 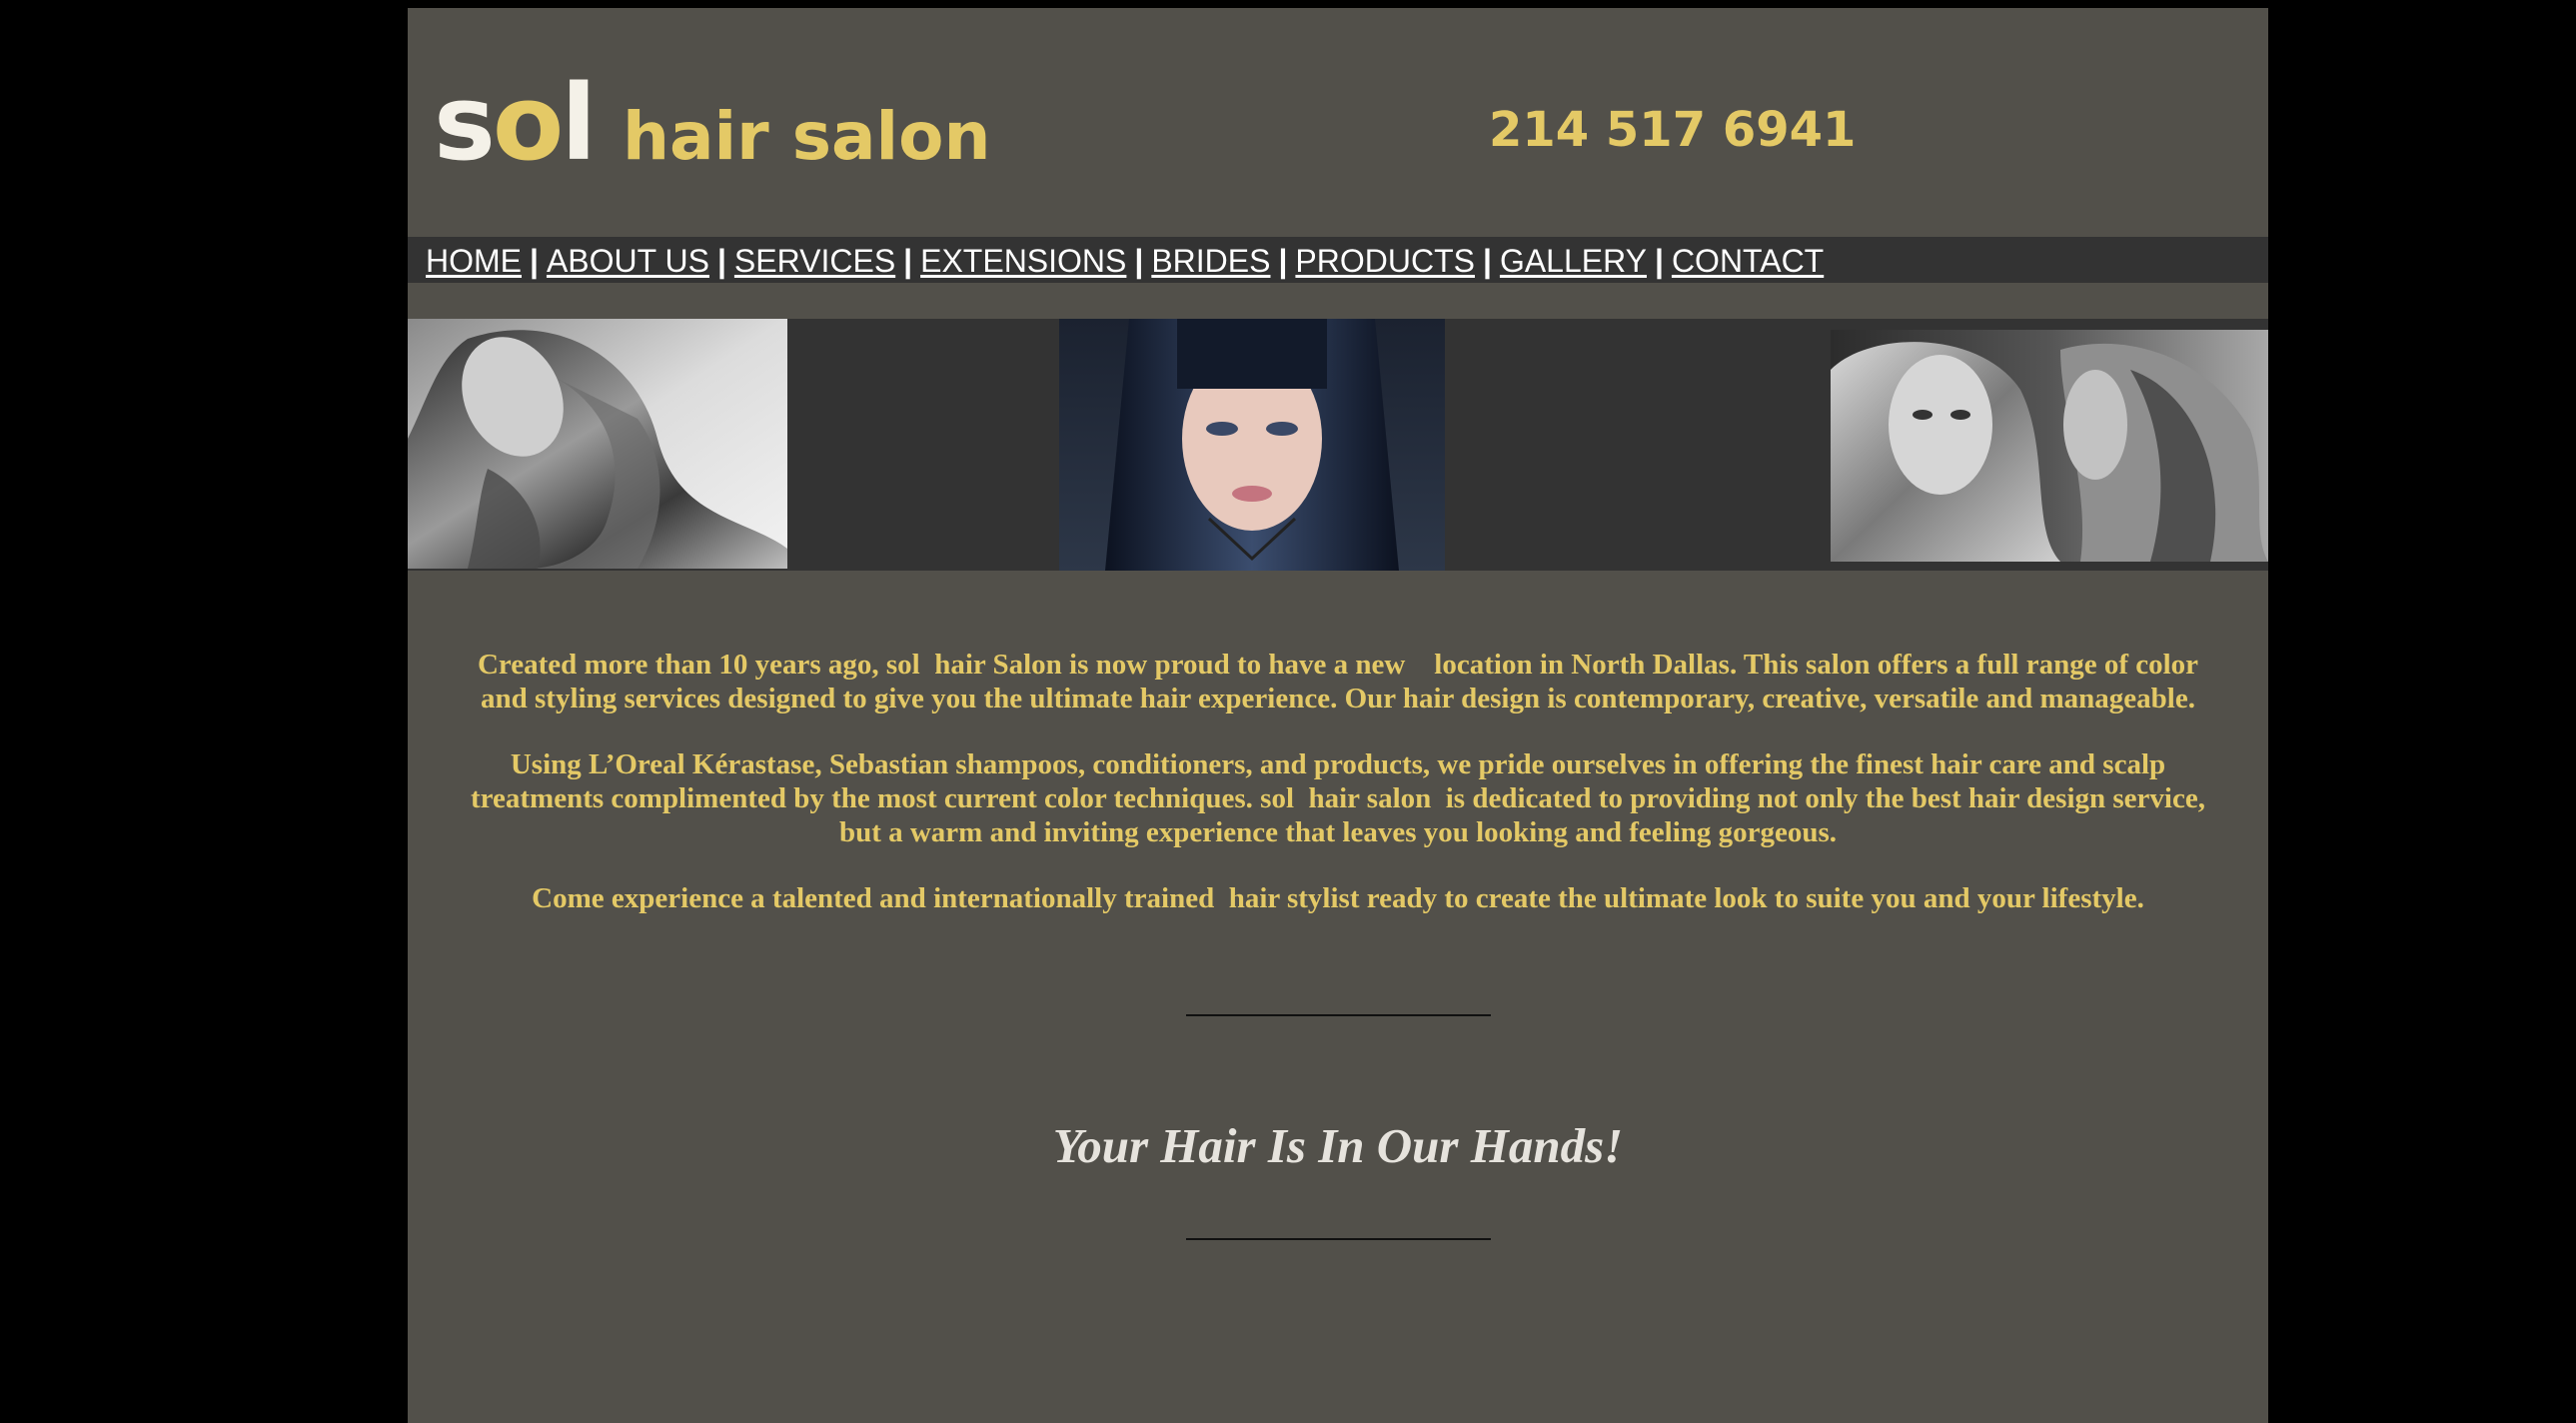 What do you see at coordinates (2049, 446) in the screenshot?
I see `hair-model-photo-duo` at bounding box center [2049, 446].